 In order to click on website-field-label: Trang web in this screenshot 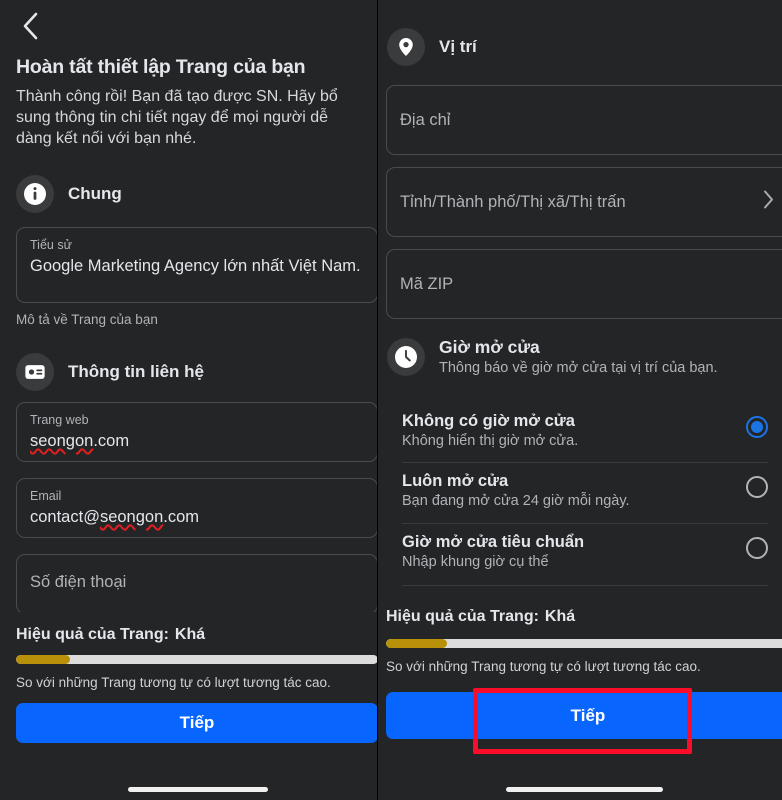, I will do `click(59, 420)`.